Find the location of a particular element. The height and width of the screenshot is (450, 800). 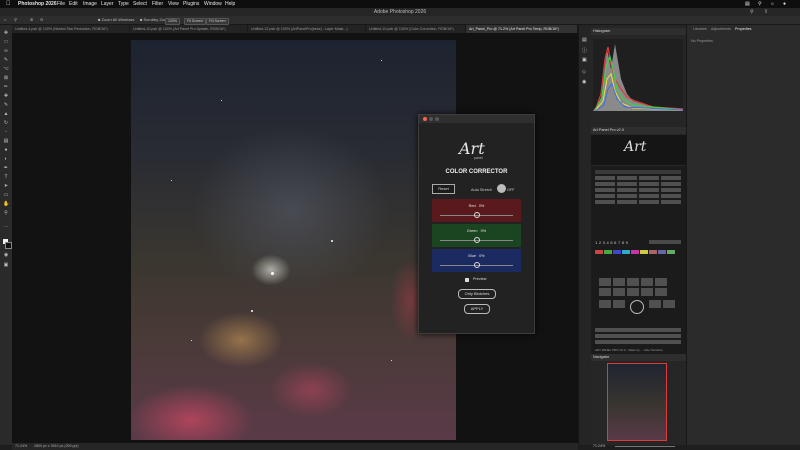

color-panel-icon: ◉ is located at coordinates (584, 82).